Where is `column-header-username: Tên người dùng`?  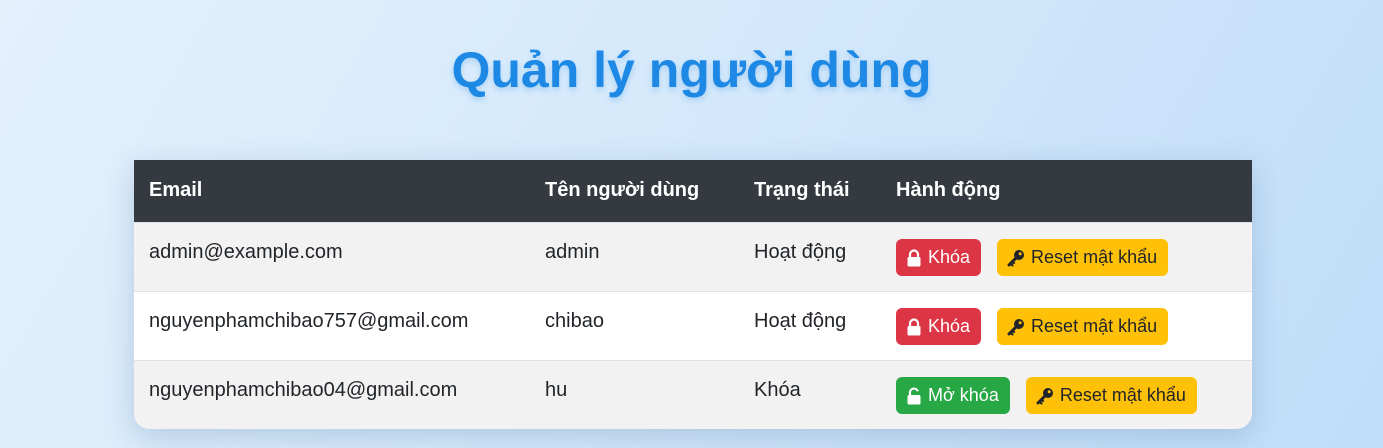
column-header-username: Tên người dùng is located at coordinates (622, 190).